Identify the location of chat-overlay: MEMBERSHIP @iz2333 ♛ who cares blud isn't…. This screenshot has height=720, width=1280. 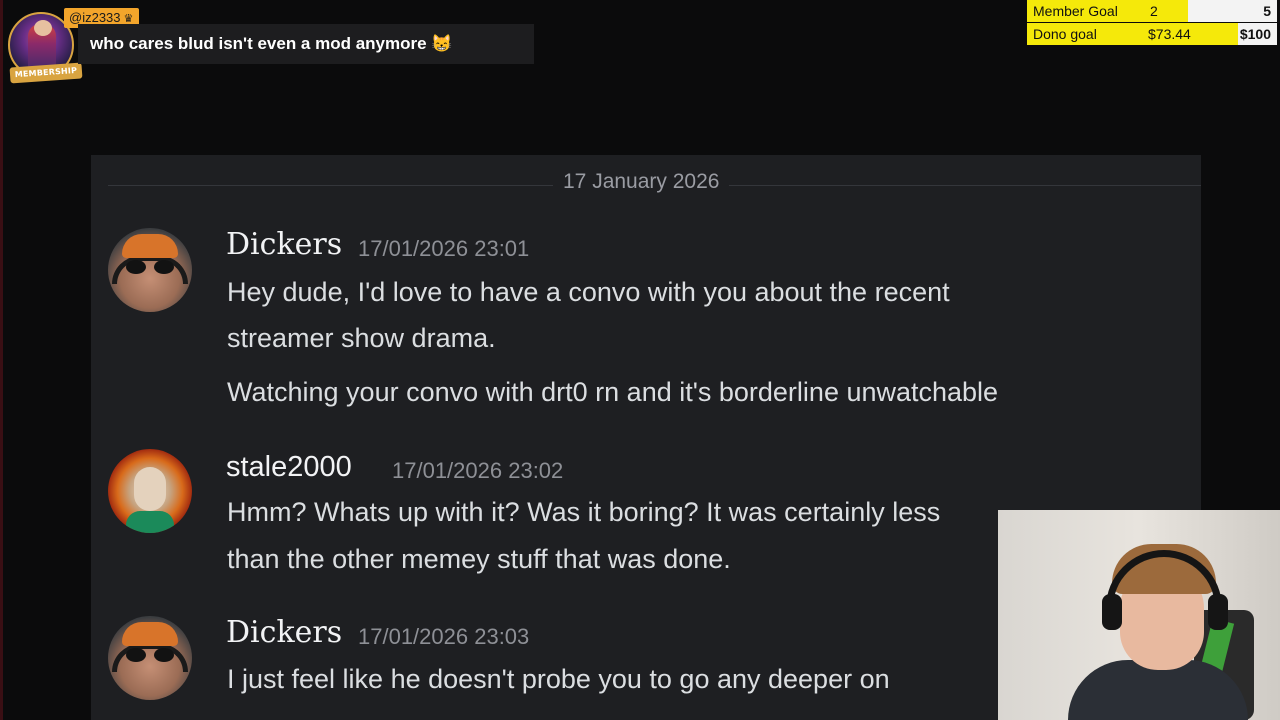
(274, 48).